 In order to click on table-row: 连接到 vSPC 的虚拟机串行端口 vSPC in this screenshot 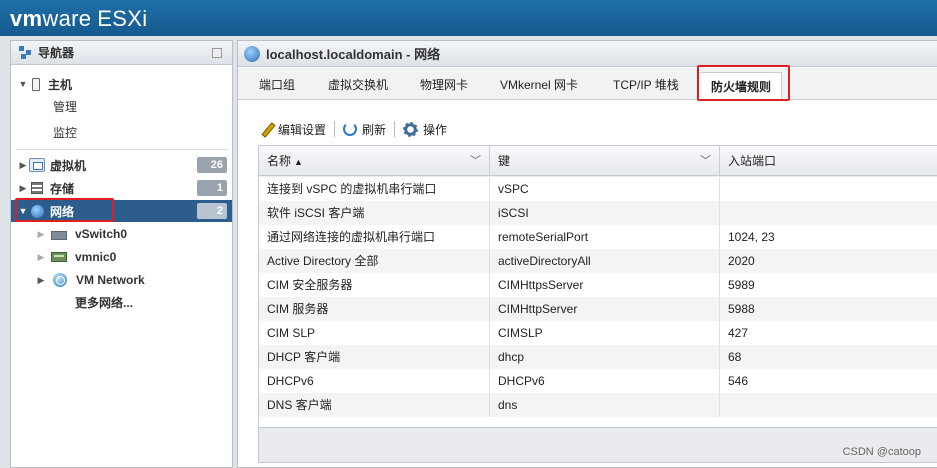, I will do `click(598, 189)`.